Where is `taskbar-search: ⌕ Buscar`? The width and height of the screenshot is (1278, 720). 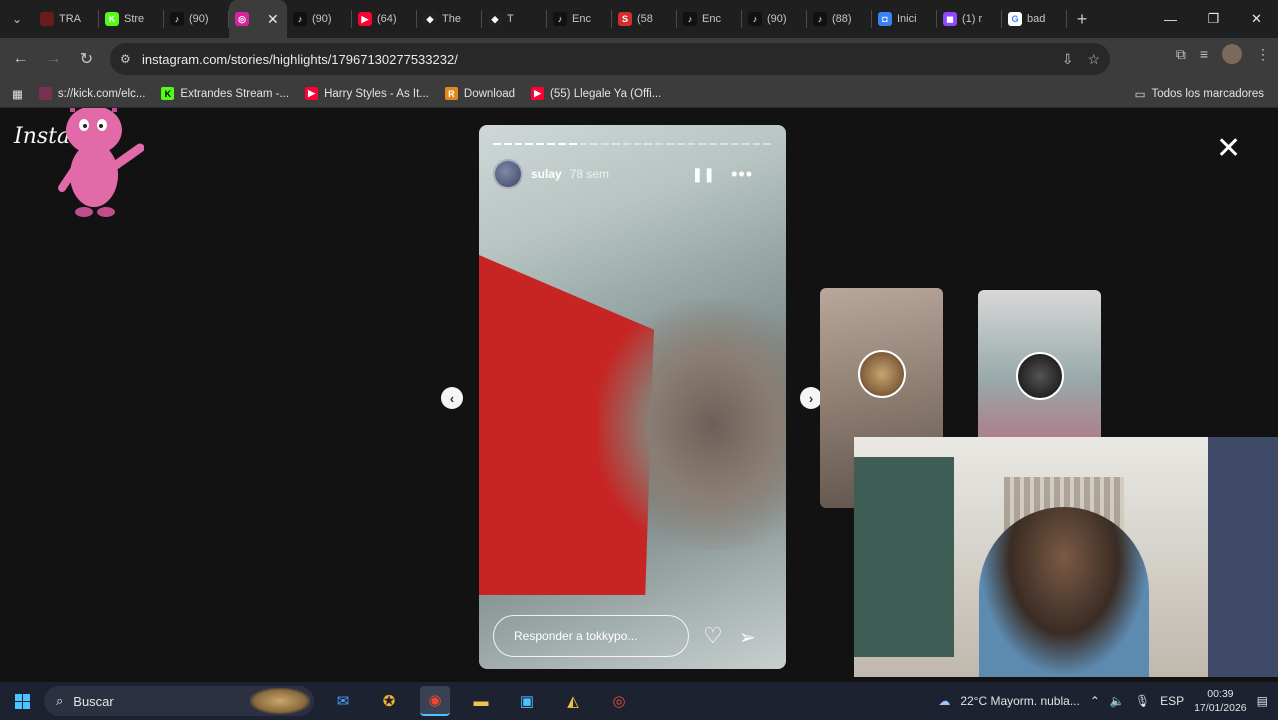 taskbar-search: ⌕ Buscar is located at coordinates (179, 701).